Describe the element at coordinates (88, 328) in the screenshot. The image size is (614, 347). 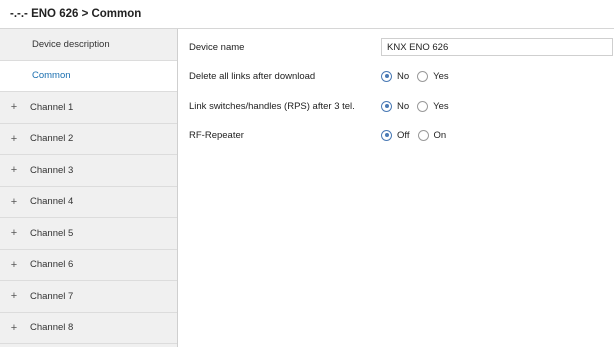
I see `sidebar-item-channel-8: + Channel 8` at that location.